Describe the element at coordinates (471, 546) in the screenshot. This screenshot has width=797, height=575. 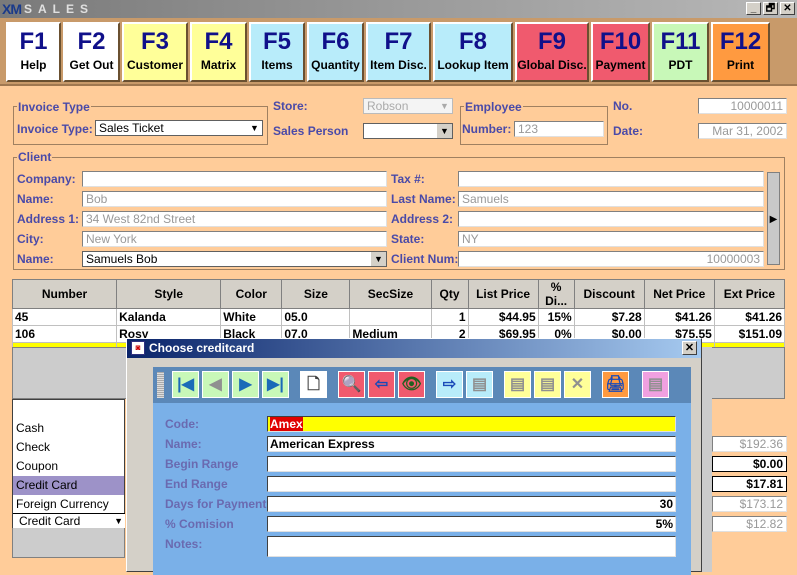
I see `form-field-notes` at that location.